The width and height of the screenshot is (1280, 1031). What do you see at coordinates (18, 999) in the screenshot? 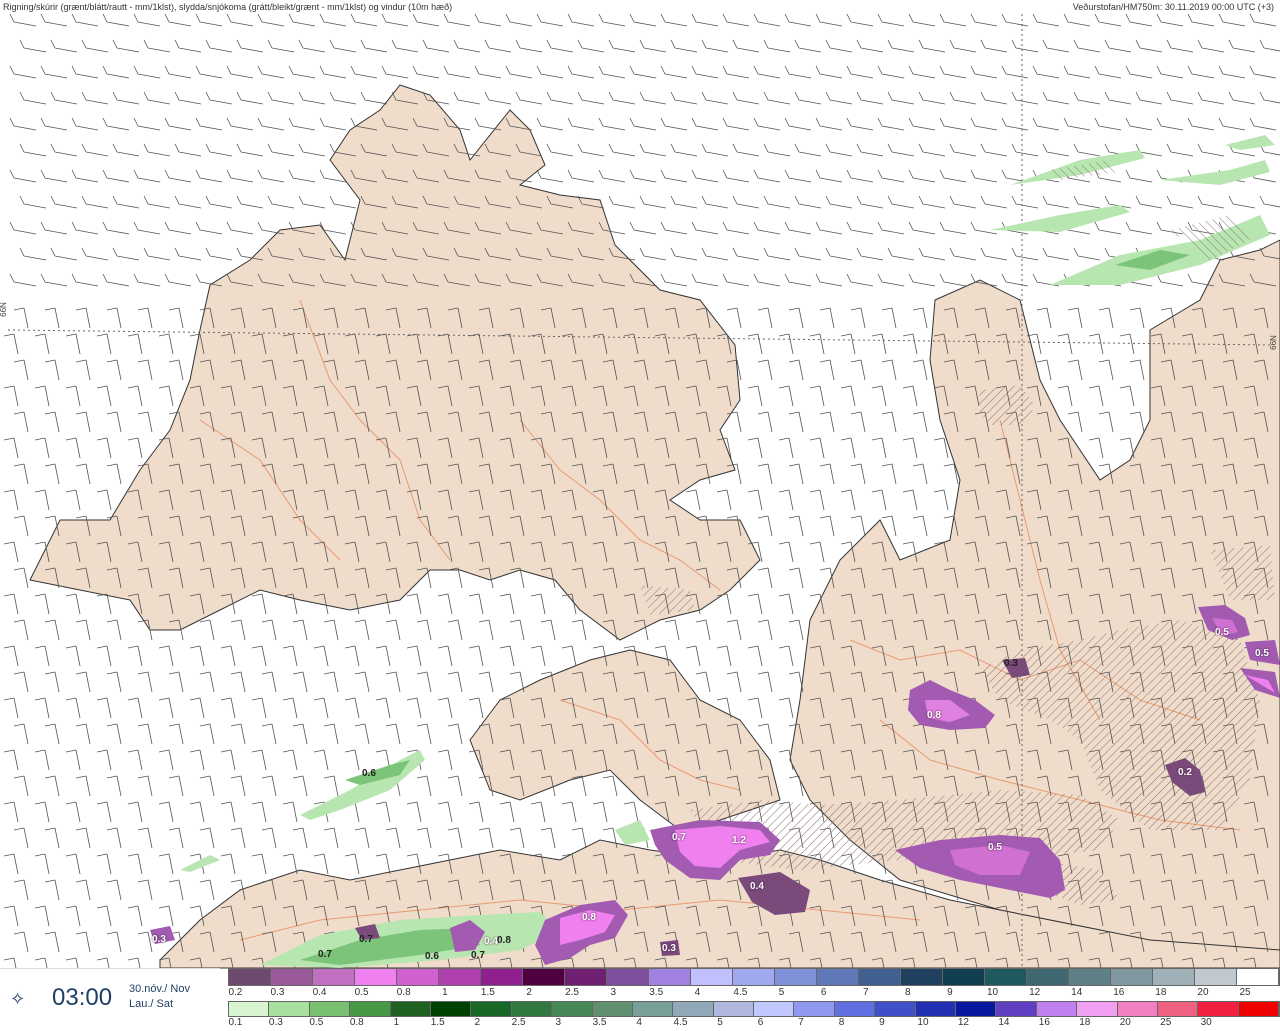
I see `snowflake-logo-icon: ✧` at bounding box center [18, 999].